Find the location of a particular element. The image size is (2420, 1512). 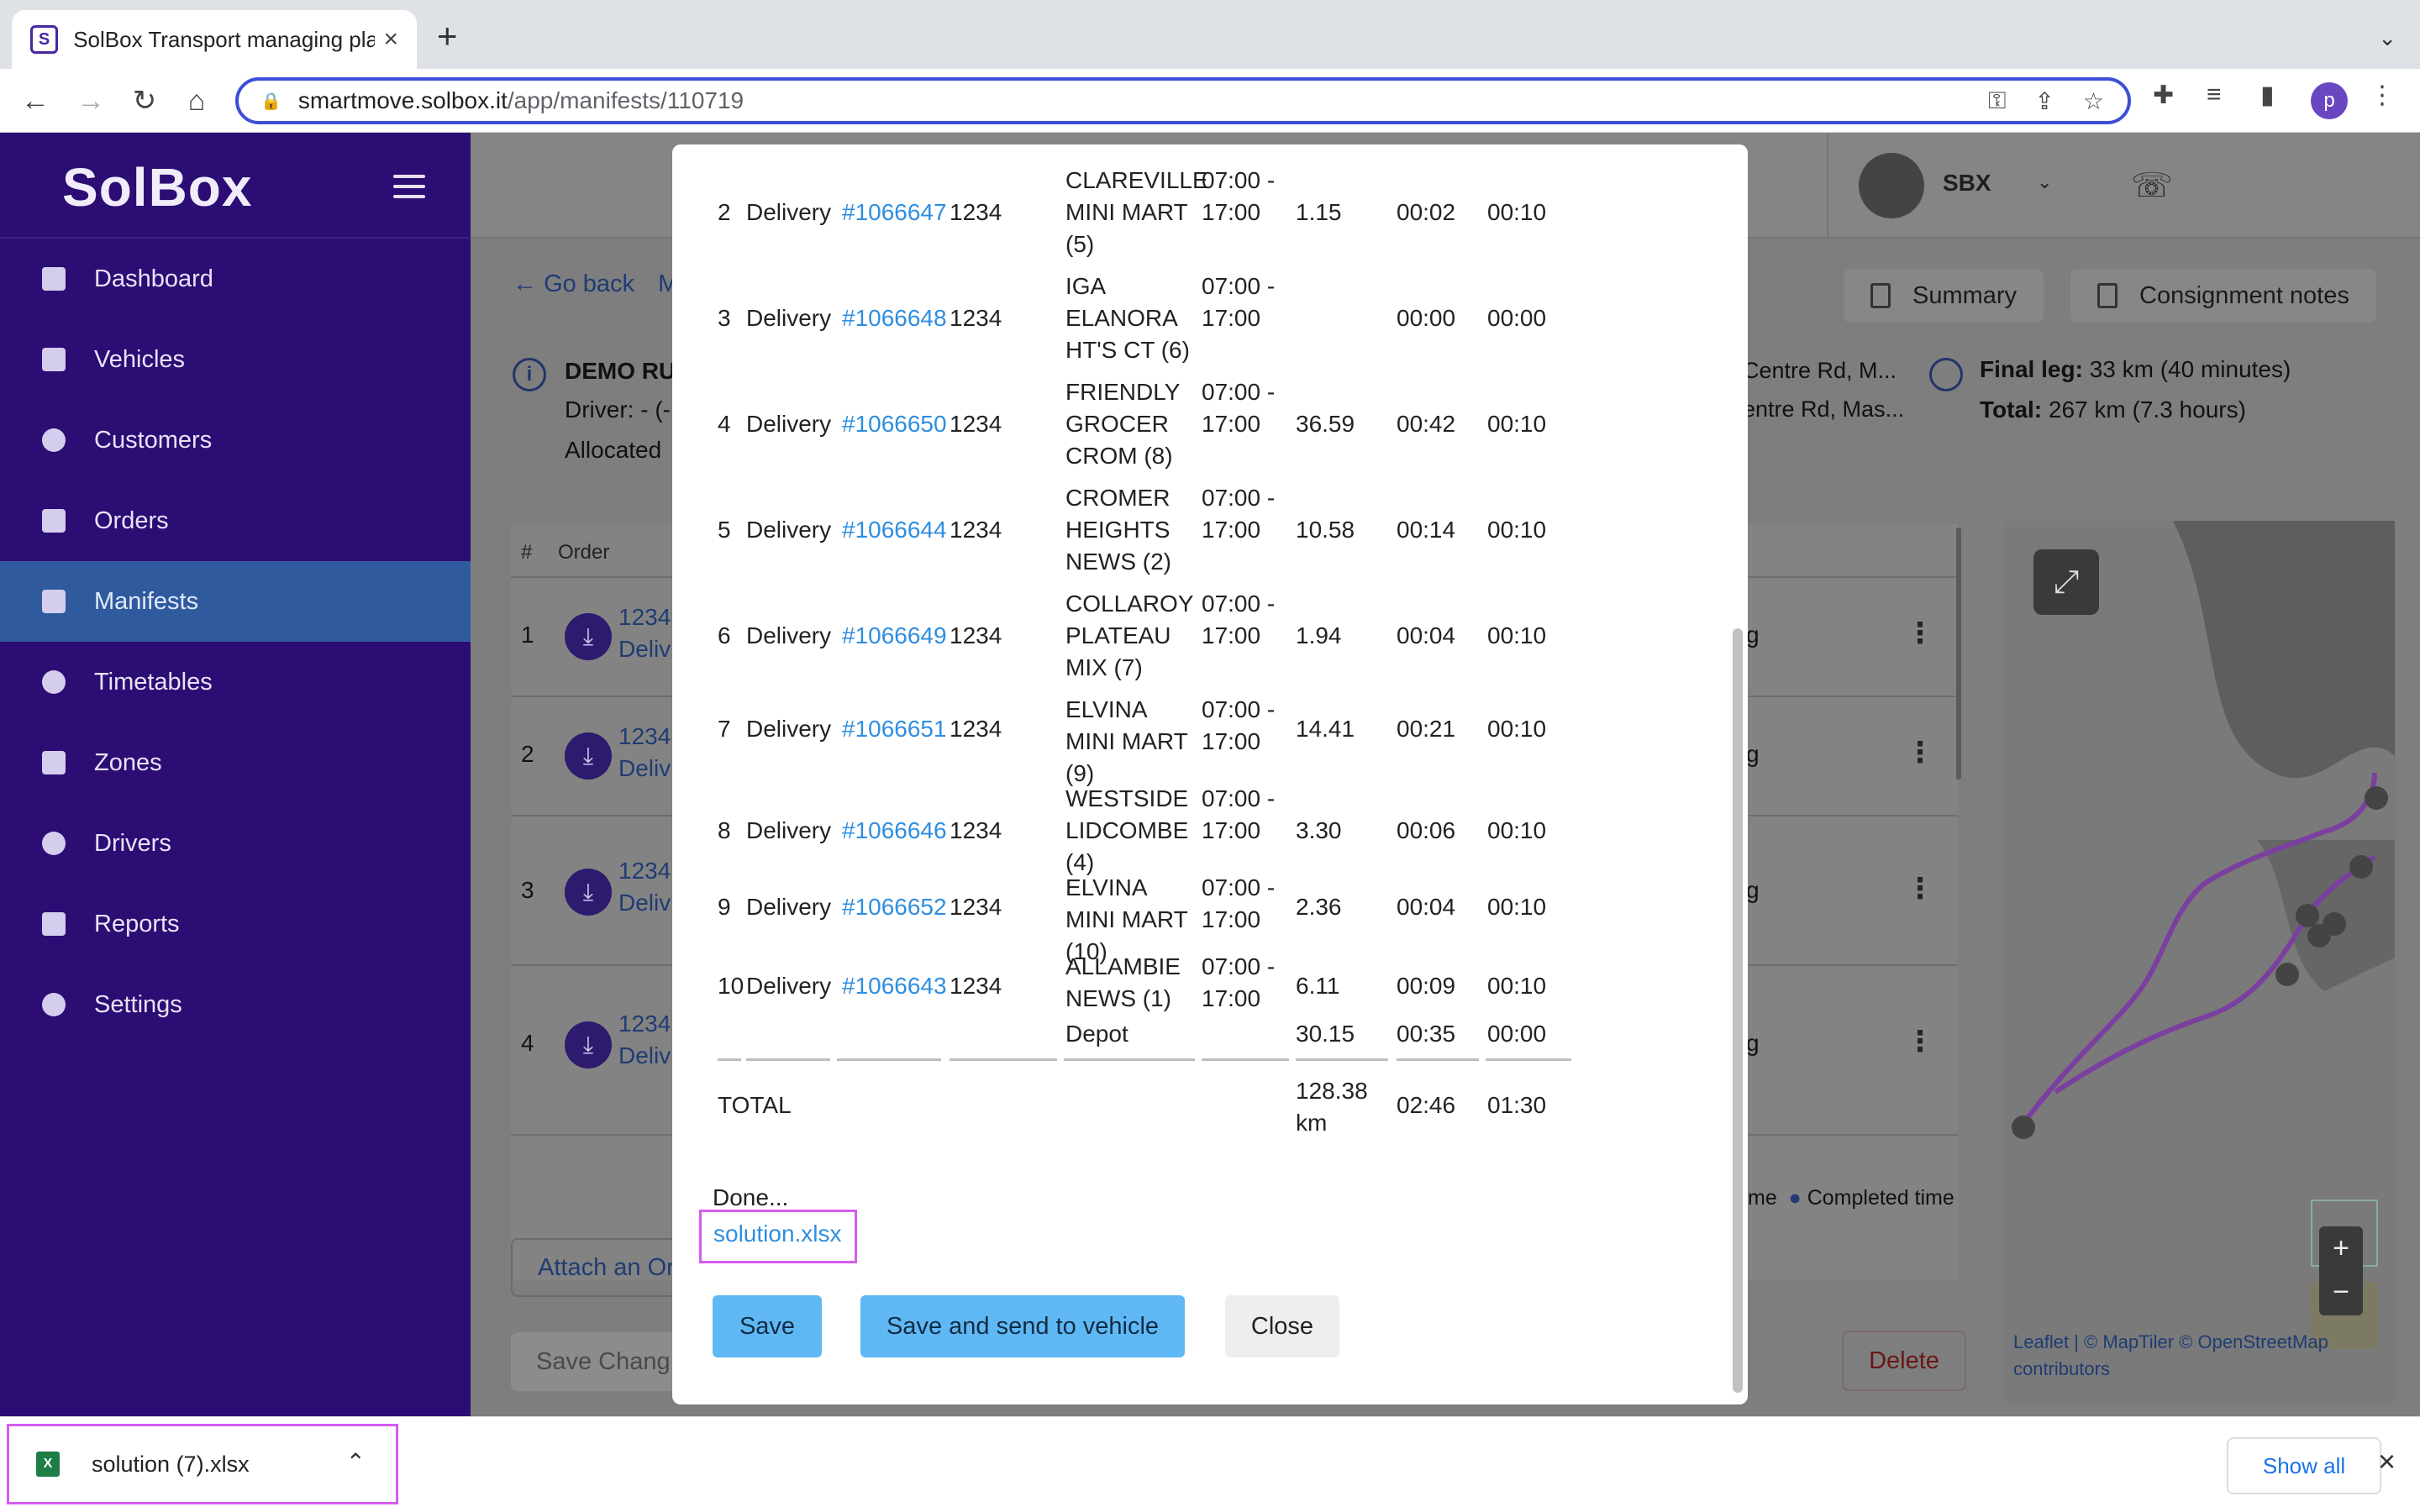

browser-tab: S SolBox Transport managing pla × is located at coordinates (214, 39).